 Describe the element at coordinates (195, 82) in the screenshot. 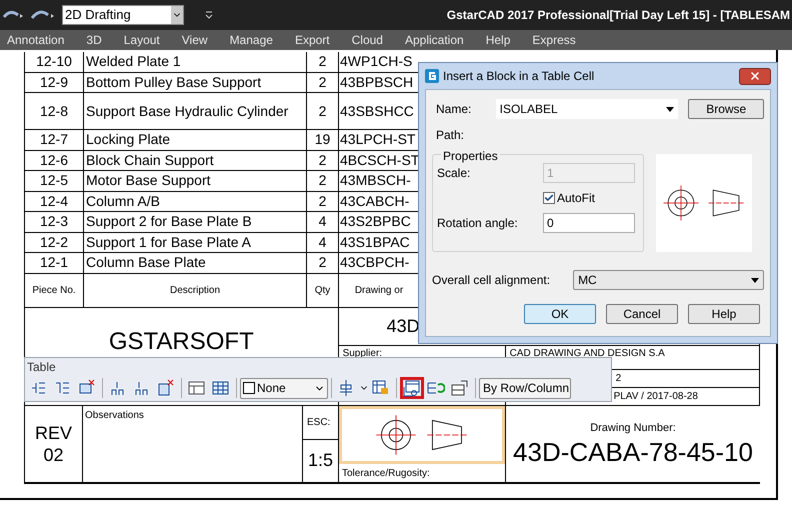

I see `table-cell: Bottom Pulley Base Support` at that location.